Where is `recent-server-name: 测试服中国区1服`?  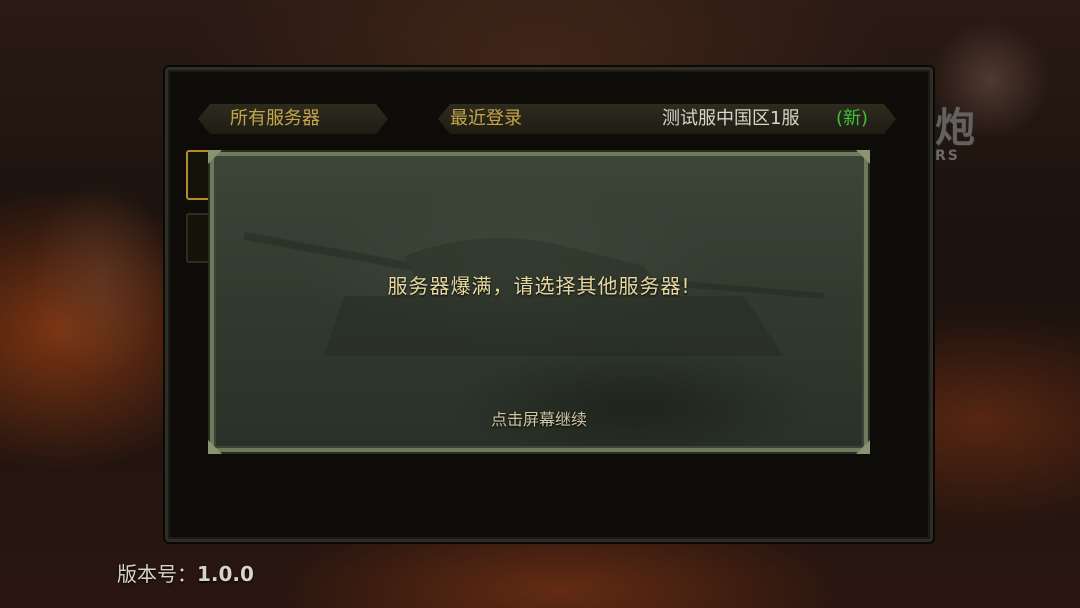
recent-server-name: 测试服中国区1服 is located at coordinates (731, 118).